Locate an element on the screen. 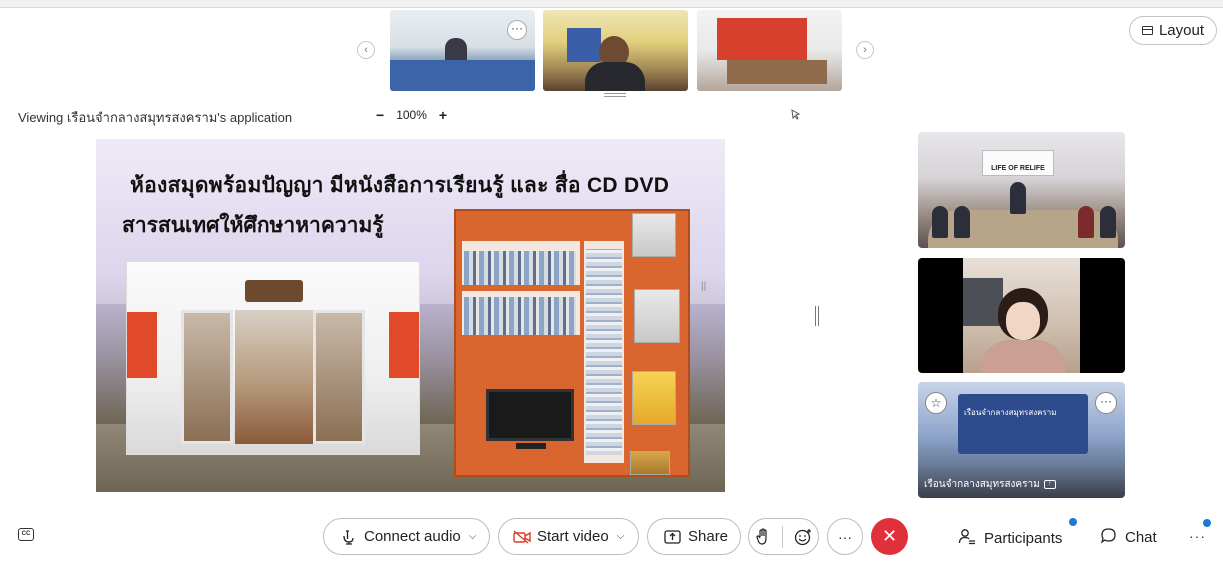 Image resolution: width=1223 pixels, height=566 pixels. participant-video-tile-1: LIFE OF RELIFE is located at coordinates (1021, 190).